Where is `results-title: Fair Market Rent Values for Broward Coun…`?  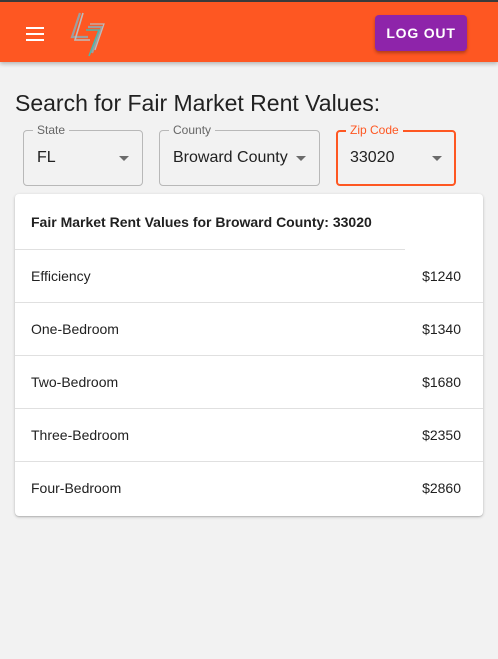 results-title: Fair Market Rent Values for Broward Coun… is located at coordinates (210, 222).